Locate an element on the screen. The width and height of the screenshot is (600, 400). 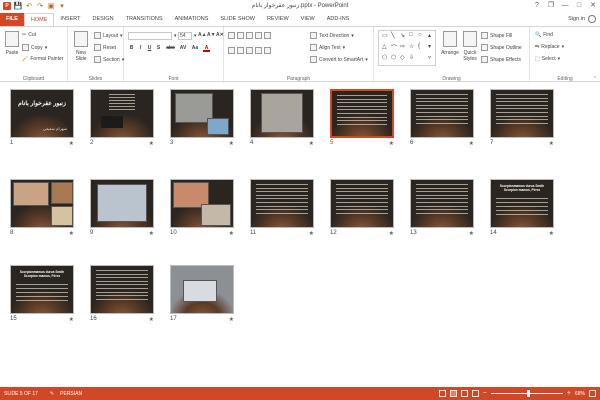
convert-smartart-button: Convert to SmartArt ▾ is located at coordinates (339, 59).